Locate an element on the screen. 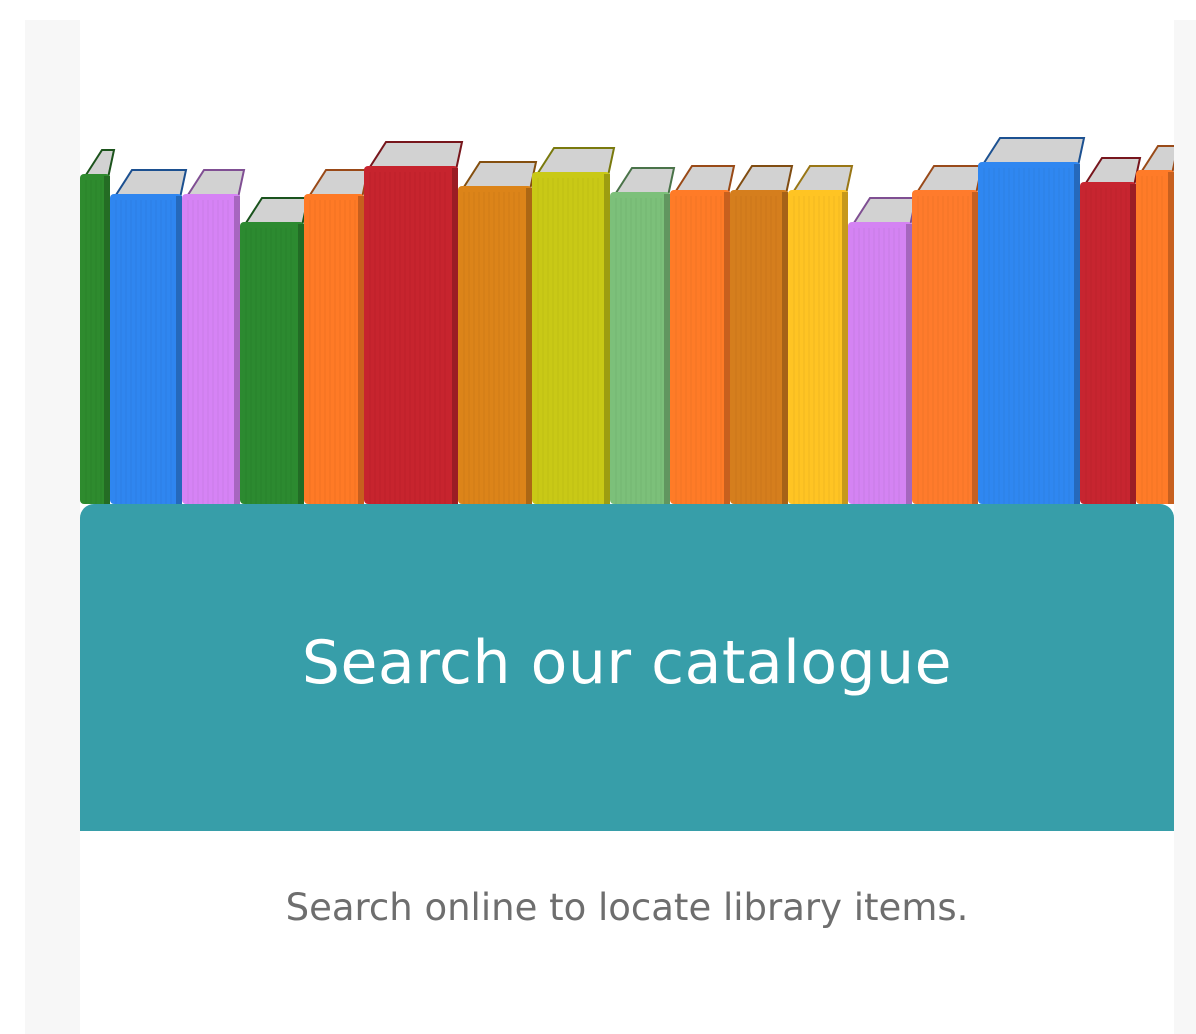 This screenshot has height=1034, width=1196. card-description: Search online to locate library items. is located at coordinates (627, 907).